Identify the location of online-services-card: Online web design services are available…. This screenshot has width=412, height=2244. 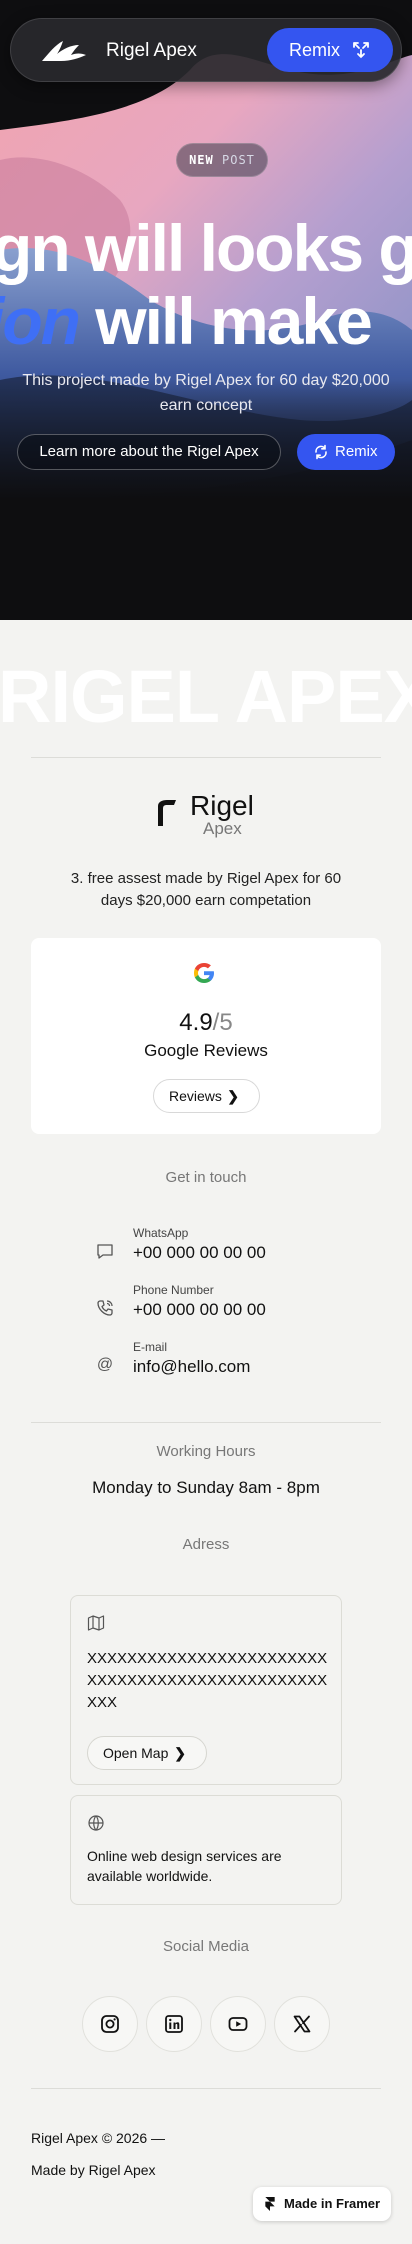
(206, 1850).